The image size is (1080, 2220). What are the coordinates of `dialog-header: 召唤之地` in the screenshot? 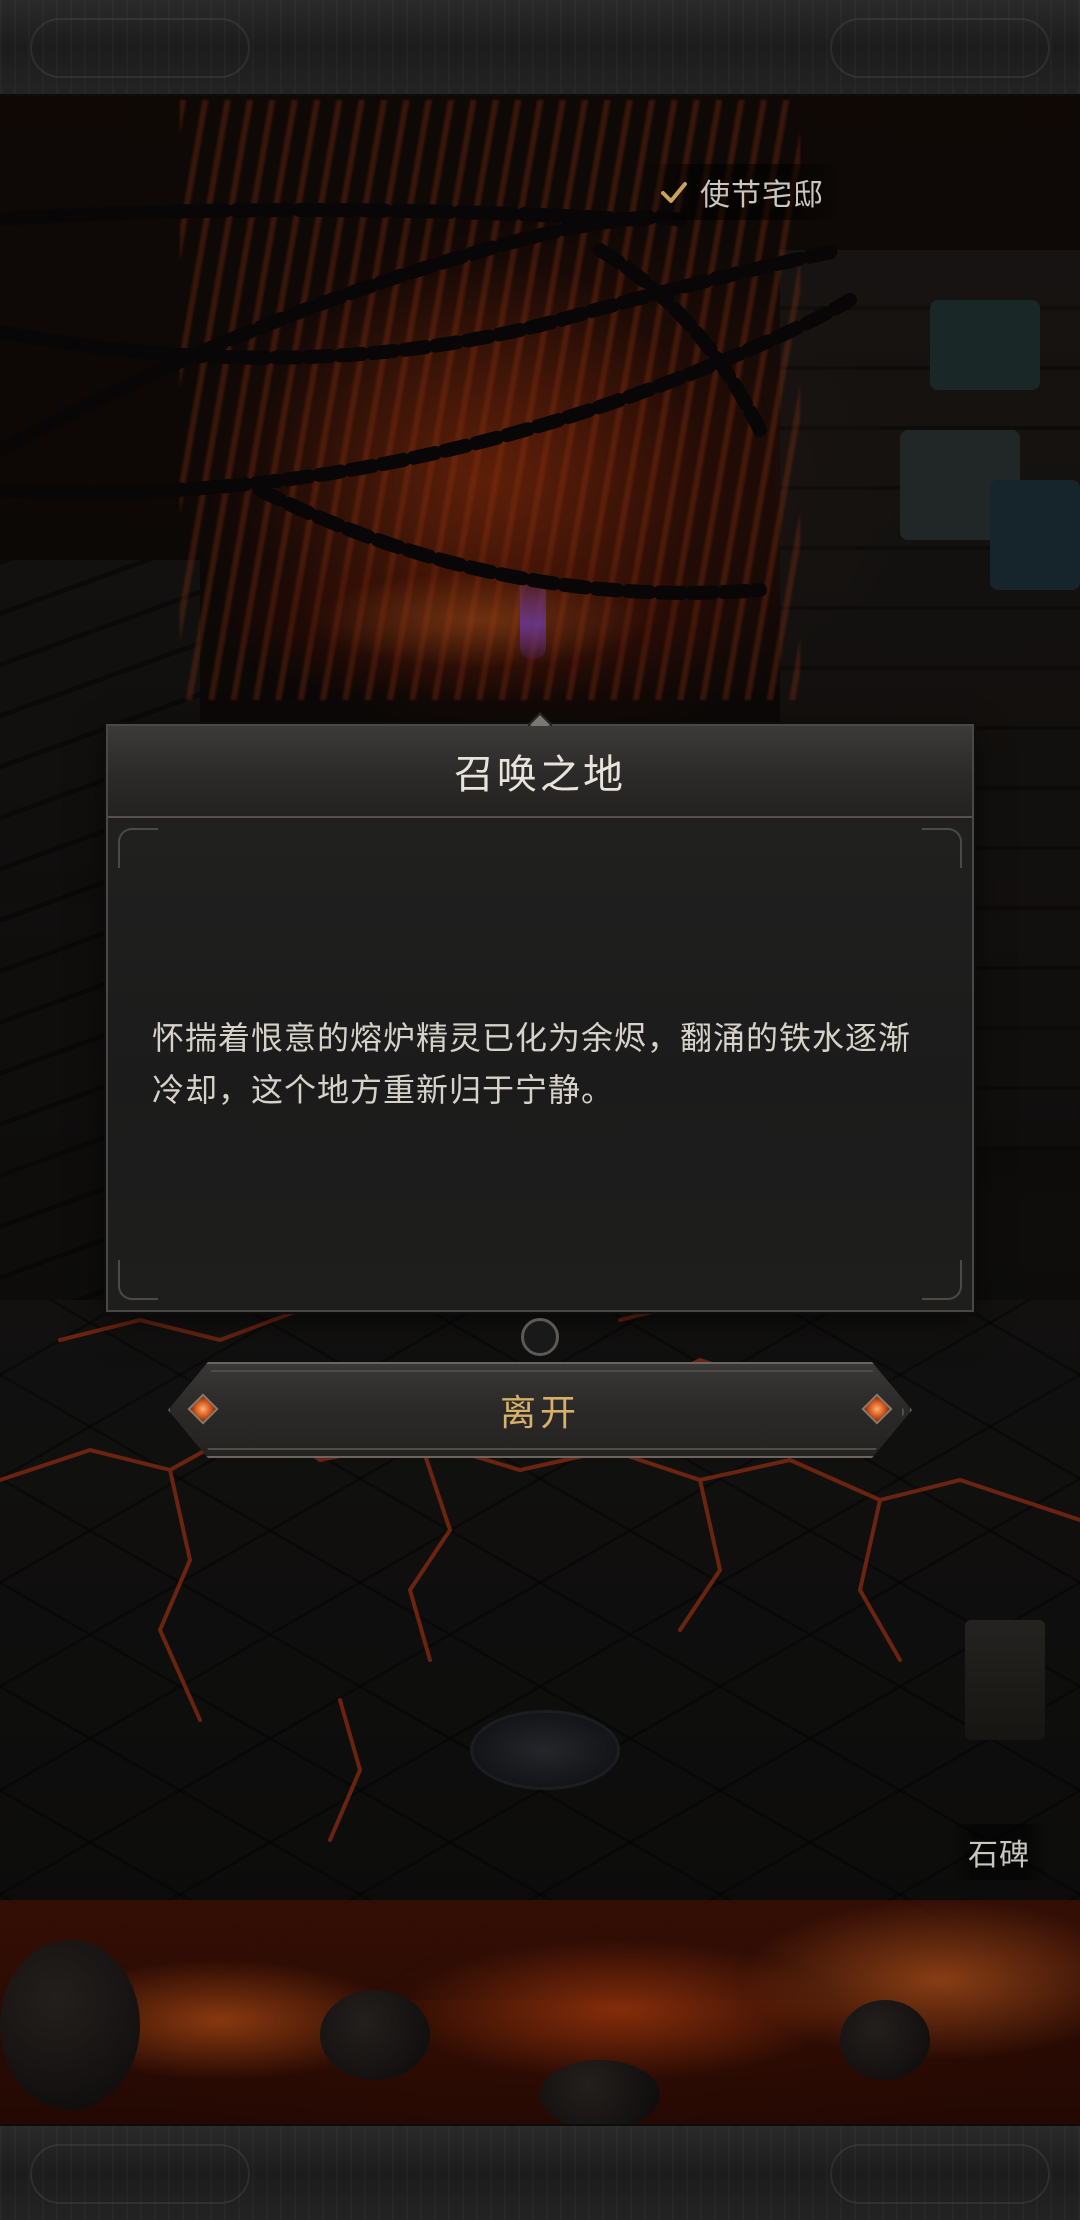 It's located at (540, 772).